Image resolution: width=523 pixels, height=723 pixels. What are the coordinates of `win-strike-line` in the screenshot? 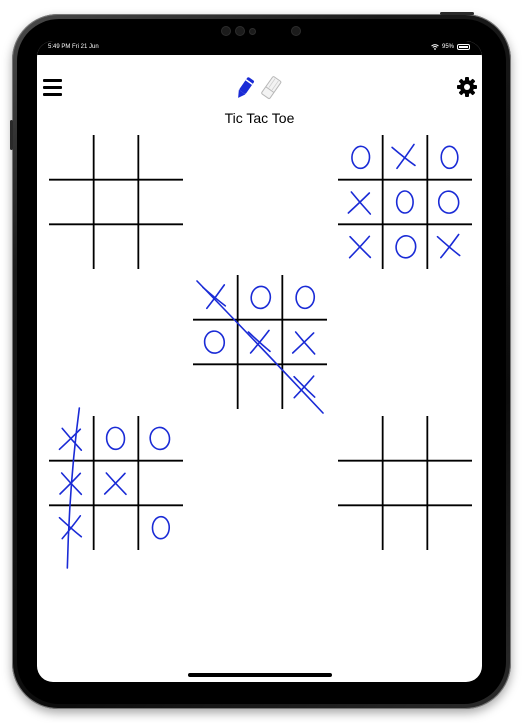 It's located at (260, 347).